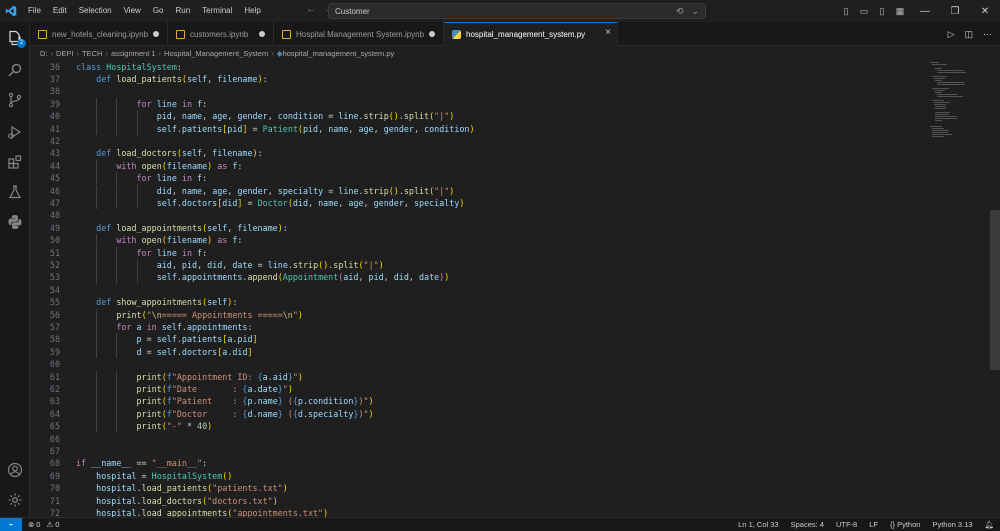  Describe the element at coordinates (15, 70) in the screenshot. I see `search-icon` at that location.